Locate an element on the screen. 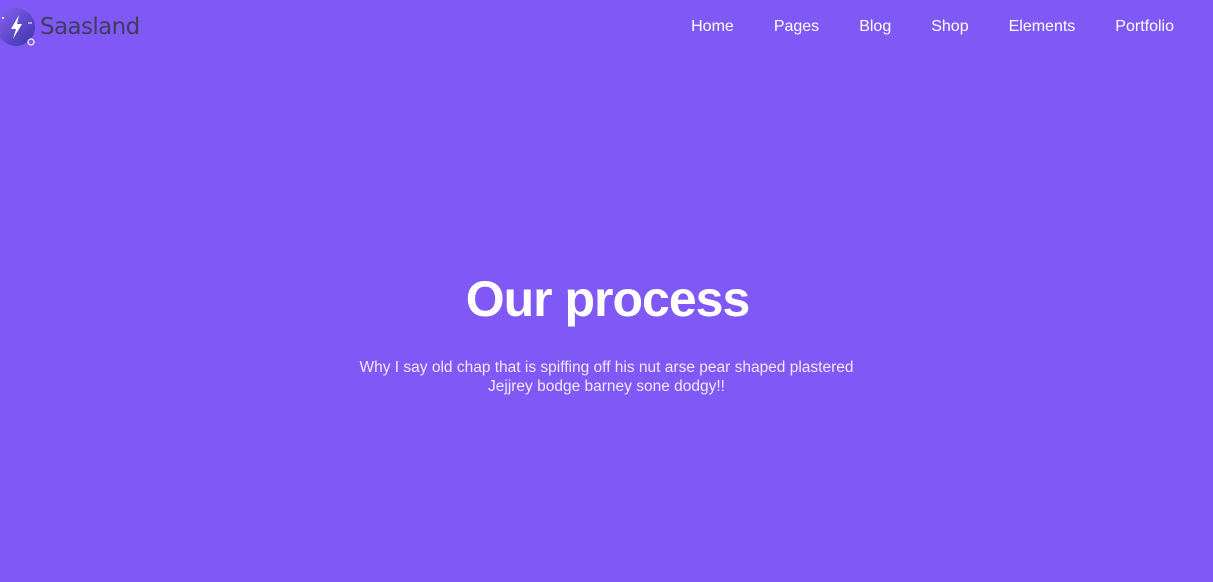 The width and height of the screenshot is (1213, 582). nav-item-elements: Elements is located at coordinates (1042, 27).